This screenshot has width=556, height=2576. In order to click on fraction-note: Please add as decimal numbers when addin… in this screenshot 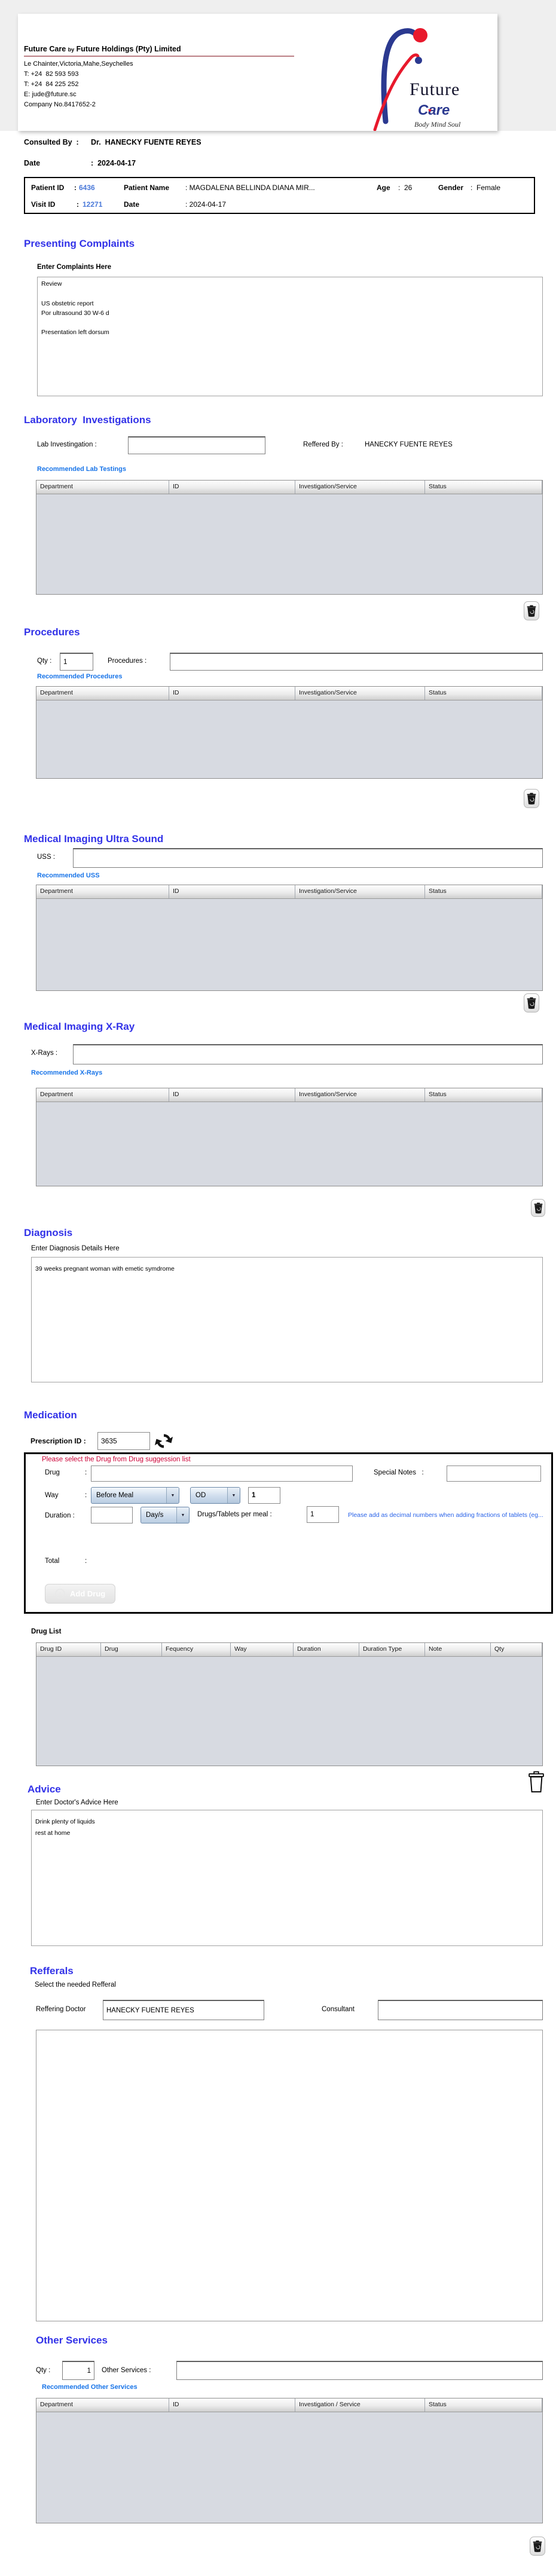, I will do `click(446, 1515)`.